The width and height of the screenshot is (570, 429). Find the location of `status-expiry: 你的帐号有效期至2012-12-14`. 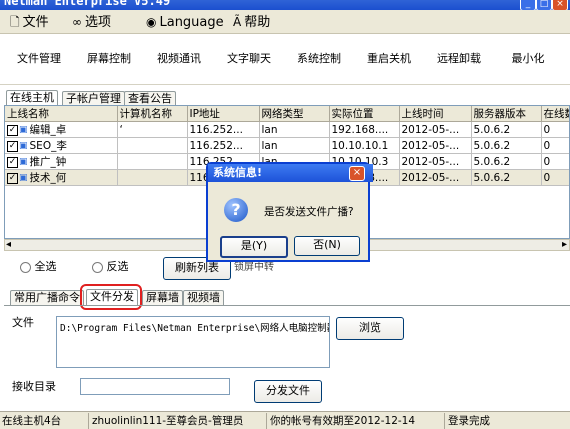

status-expiry: 你的帐号有效期至2012-12-14 is located at coordinates (343, 421).